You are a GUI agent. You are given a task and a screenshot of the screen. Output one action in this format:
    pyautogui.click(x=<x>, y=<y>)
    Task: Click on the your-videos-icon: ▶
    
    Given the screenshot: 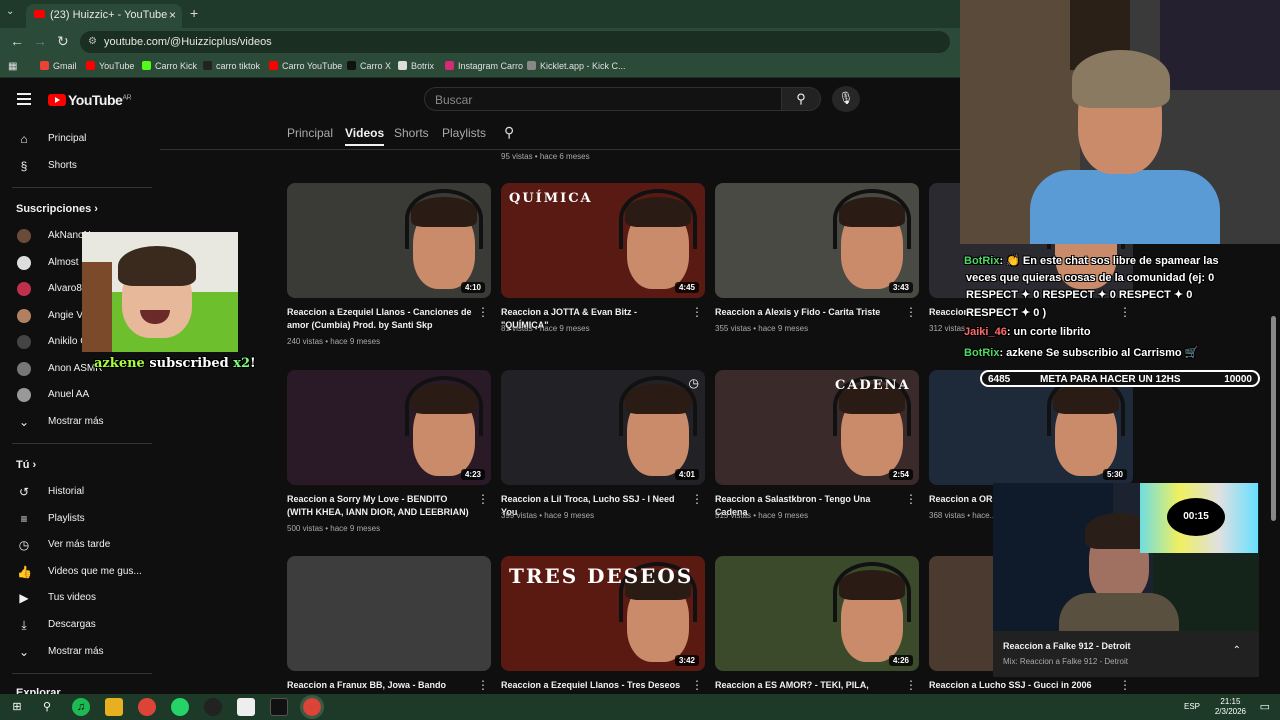 What is the action you would take?
    pyautogui.click(x=24, y=598)
    